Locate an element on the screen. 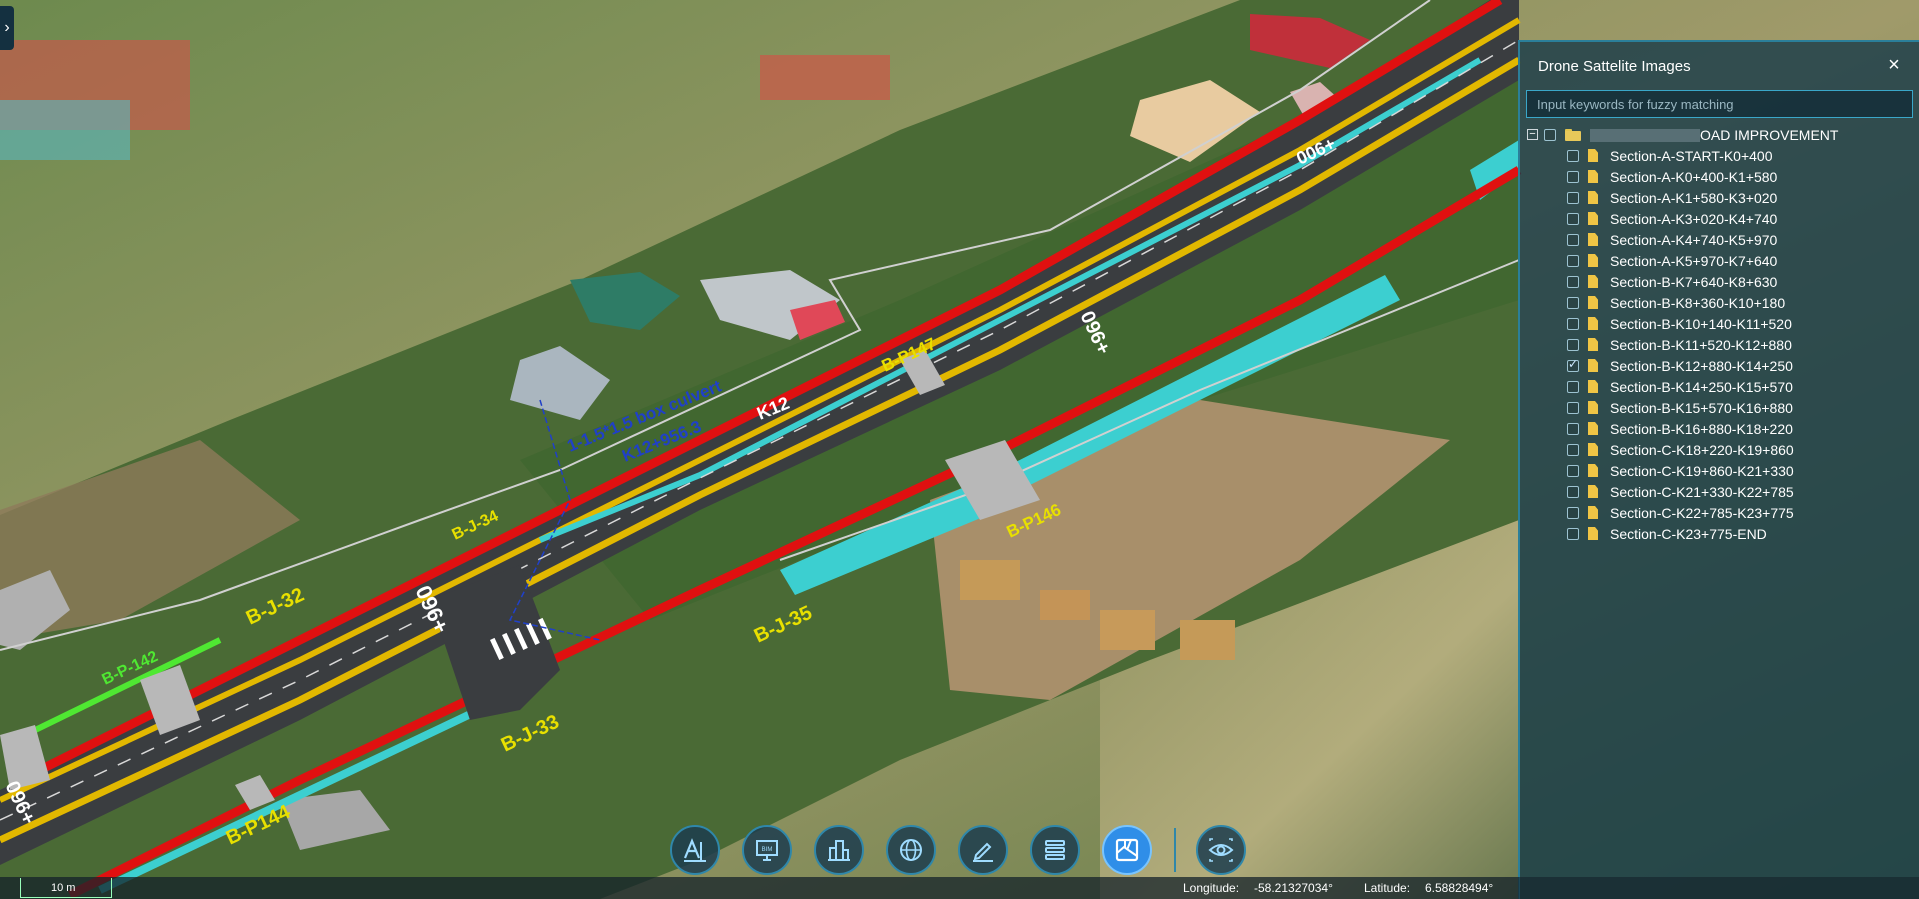 The height and width of the screenshot is (899, 1919). tree-item: Section-A-K3+020-K4+740 is located at coordinates (1719, 218).